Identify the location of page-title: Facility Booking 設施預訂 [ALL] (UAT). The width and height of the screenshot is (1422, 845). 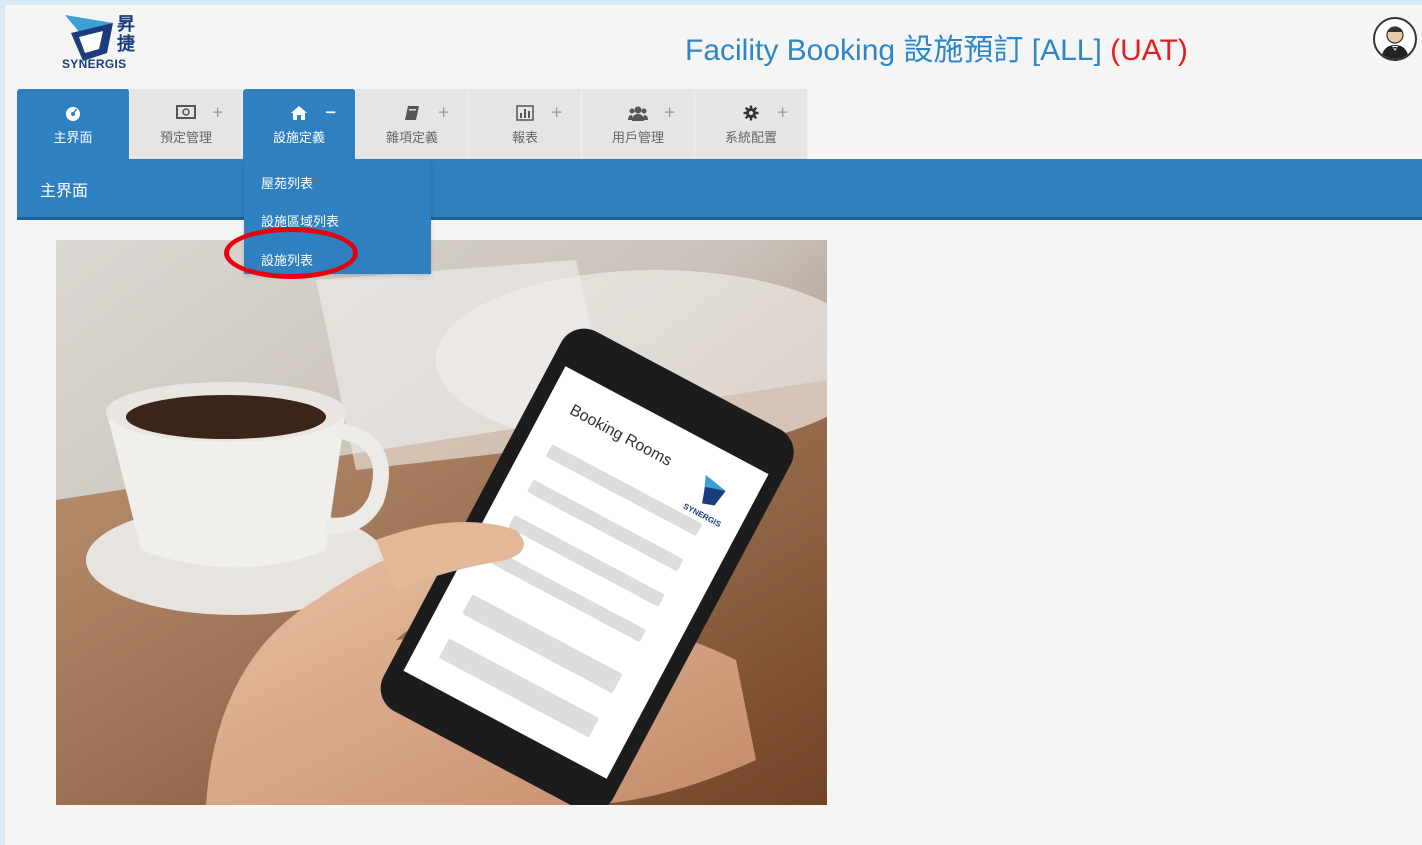
(936, 47).